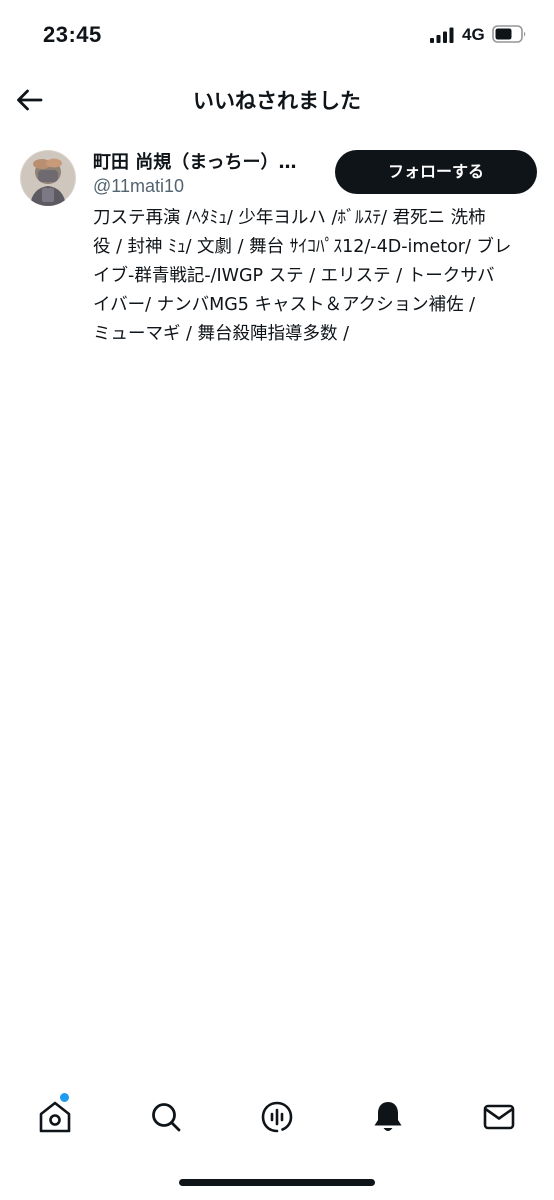  What do you see at coordinates (48, 178) in the screenshot?
I see `avatar` at bounding box center [48, 178].